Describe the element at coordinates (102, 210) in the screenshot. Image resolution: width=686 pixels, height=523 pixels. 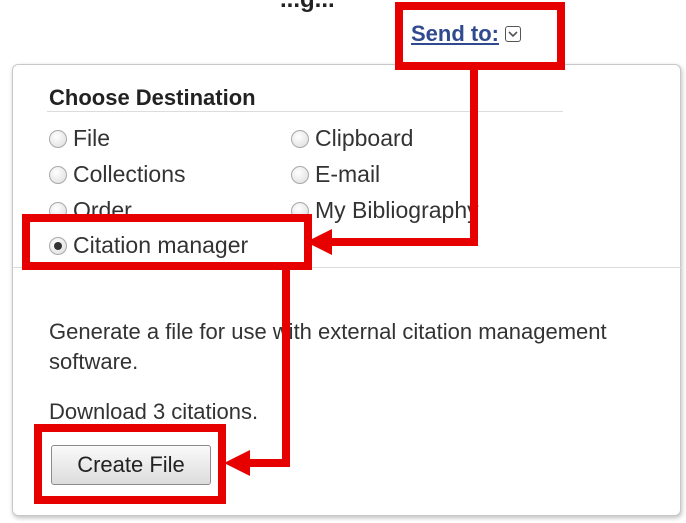
I see `option-label: Order` at that location.